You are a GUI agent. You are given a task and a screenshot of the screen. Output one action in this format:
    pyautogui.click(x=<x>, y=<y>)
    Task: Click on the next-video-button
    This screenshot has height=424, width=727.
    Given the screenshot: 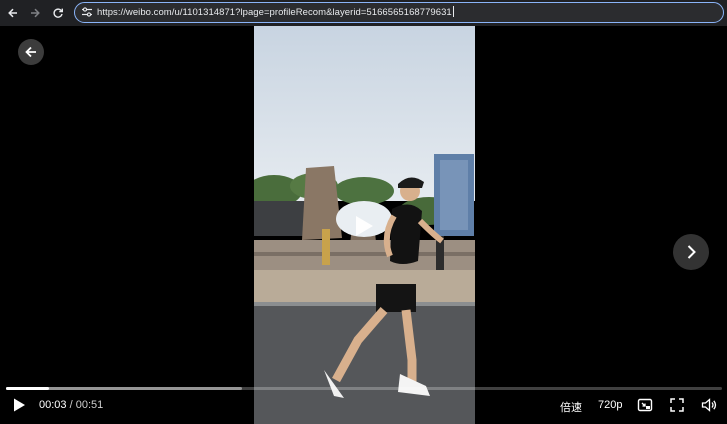 What is the action you would take?
    pyautogui.click(x=691, y=252)
    